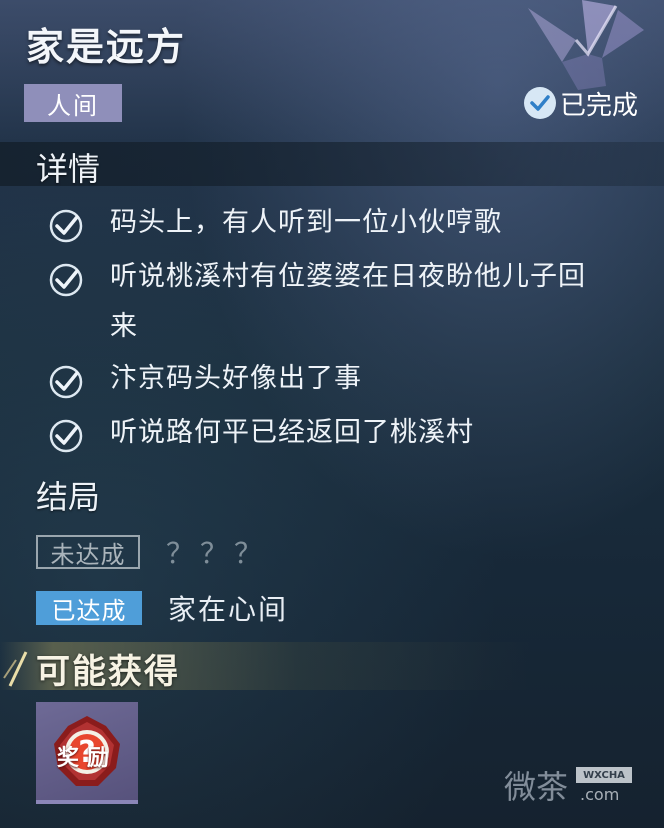  What do you see at coordinates (306, 222) in the screenshot?
I see `clue-text: 码头上，有人听到一位小伙哼歌` at bounding box center [306, 222].